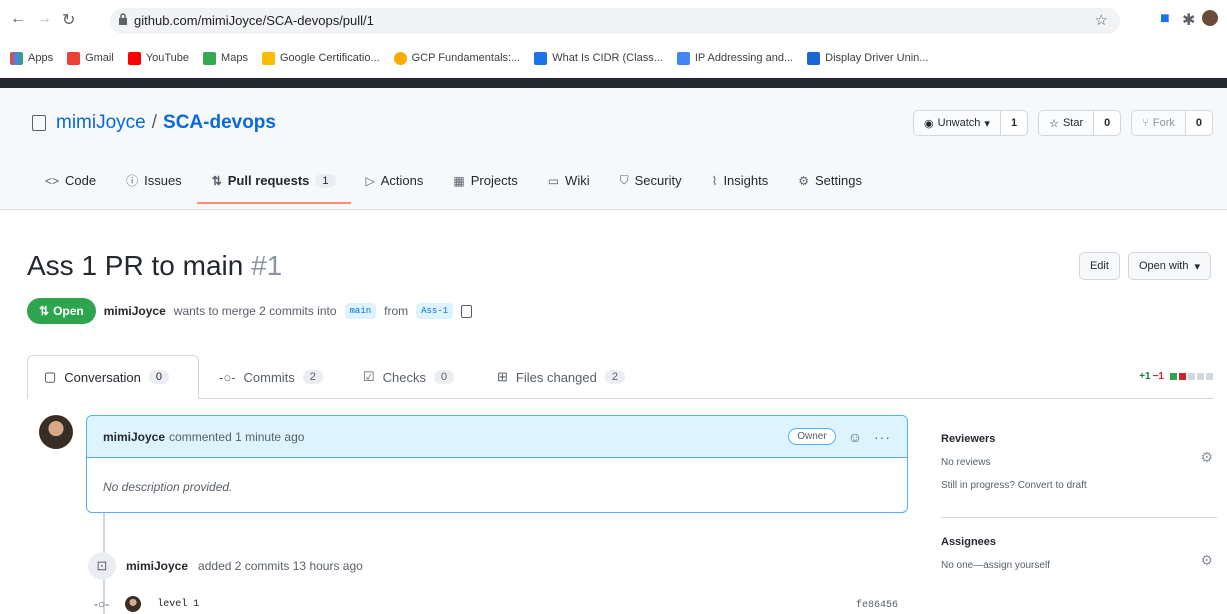  Describe the element at coordinates (68, 20) in the screenshot. I see `reload-icon: ↻` at that location.